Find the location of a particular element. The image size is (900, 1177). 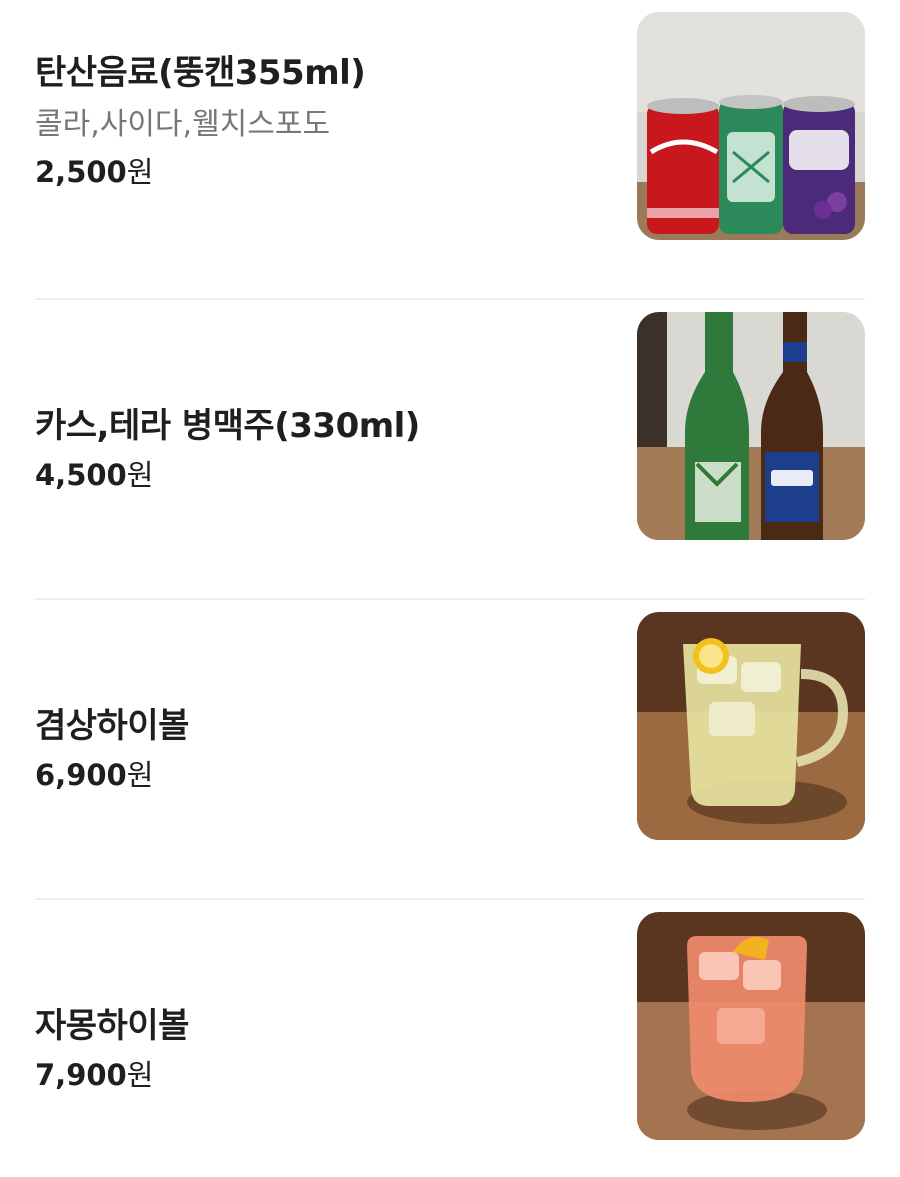

menu-item-photo-beer is located at coordinates (751, 426).